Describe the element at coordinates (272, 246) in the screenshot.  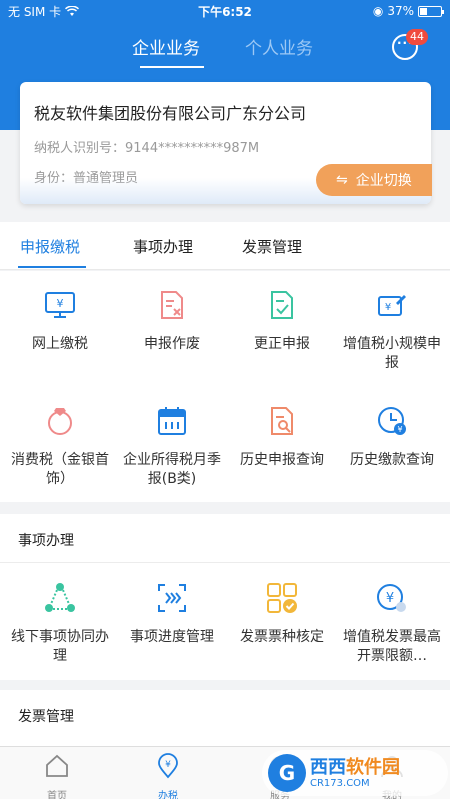
I see `tab-invoice: 发票管理` at that location.